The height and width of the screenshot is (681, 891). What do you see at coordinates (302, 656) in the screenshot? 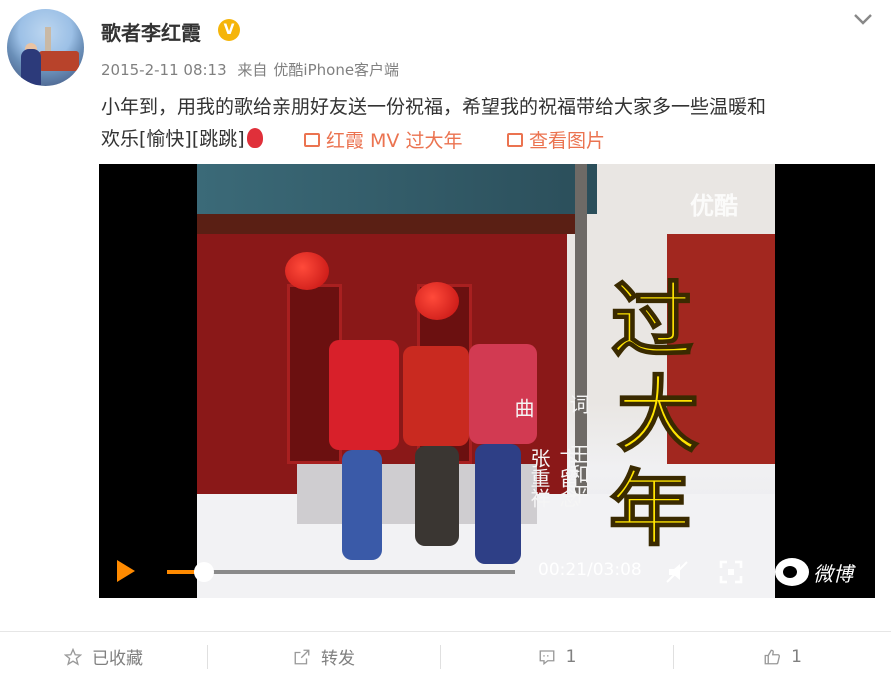
I see `repost-icon` at bounding box center [302, 656].